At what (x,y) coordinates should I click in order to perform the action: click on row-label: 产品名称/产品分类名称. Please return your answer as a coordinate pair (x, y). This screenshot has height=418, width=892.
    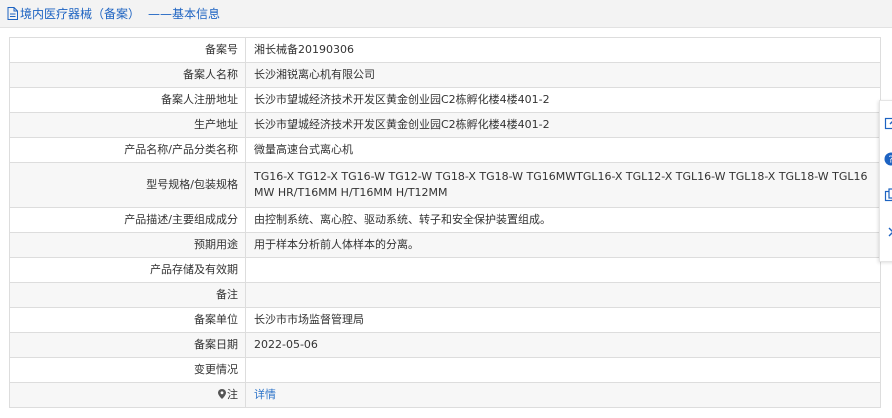
    Looking at the image, I should click on (127, 150).